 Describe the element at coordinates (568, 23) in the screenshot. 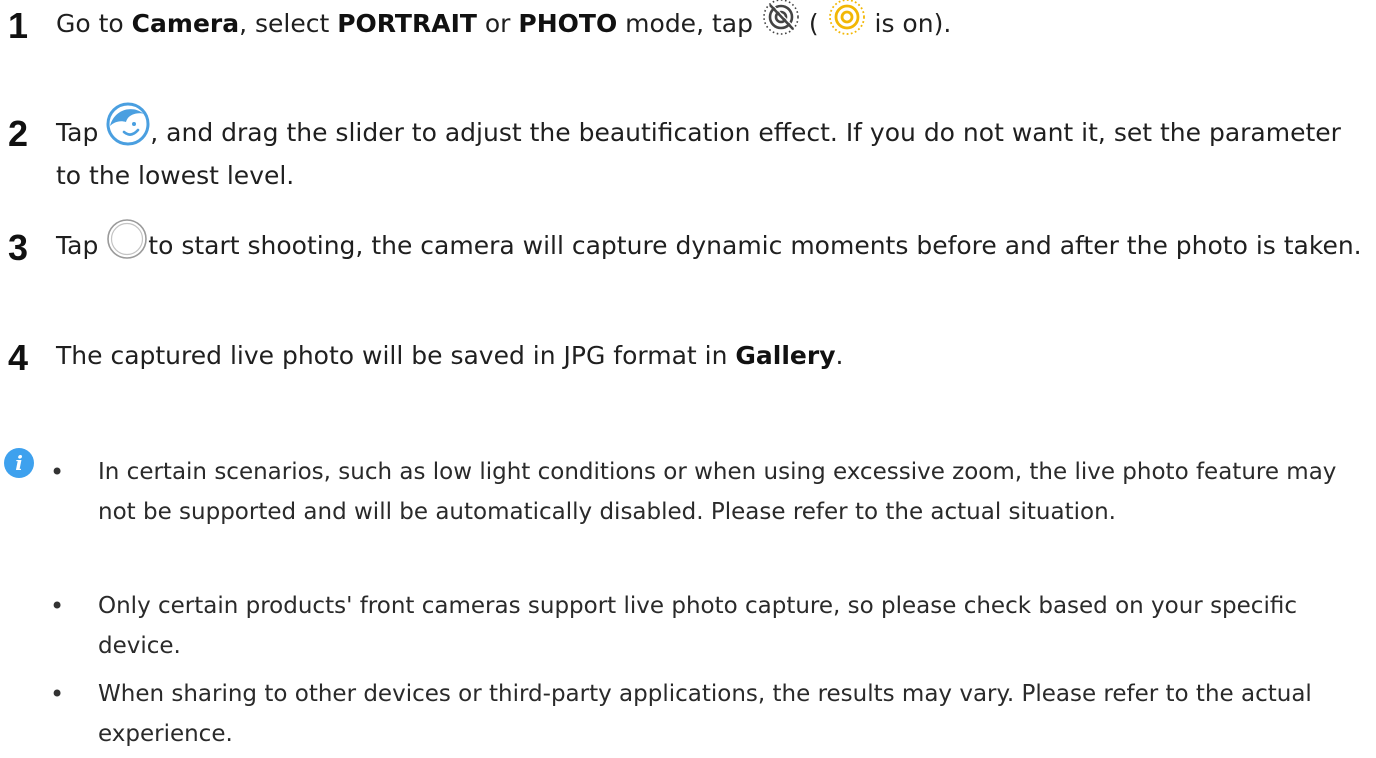

I see `photo-mode: PHOTO` at that location.